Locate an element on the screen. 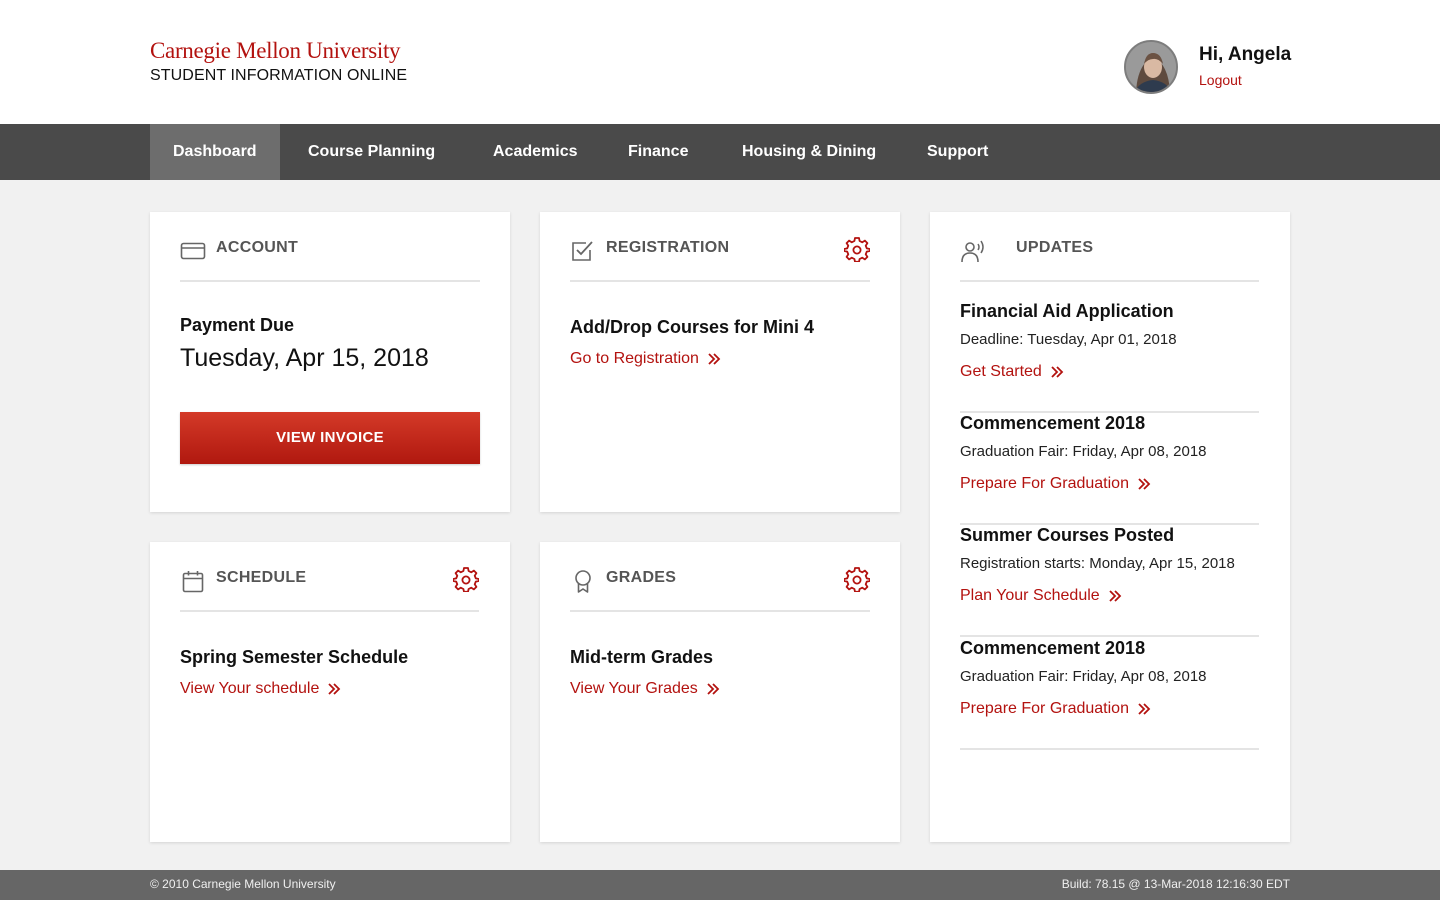  avatar is located at coordinates (1151, 67).